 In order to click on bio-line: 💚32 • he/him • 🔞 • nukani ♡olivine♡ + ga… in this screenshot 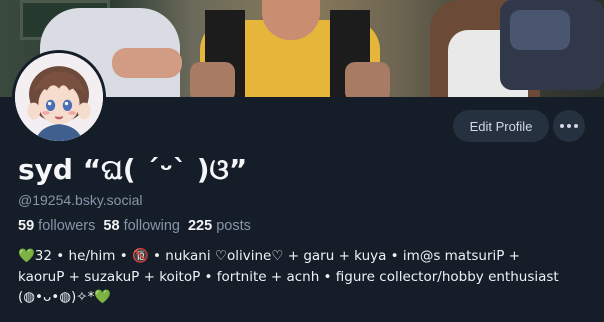, I will do `click(269, 256)`.